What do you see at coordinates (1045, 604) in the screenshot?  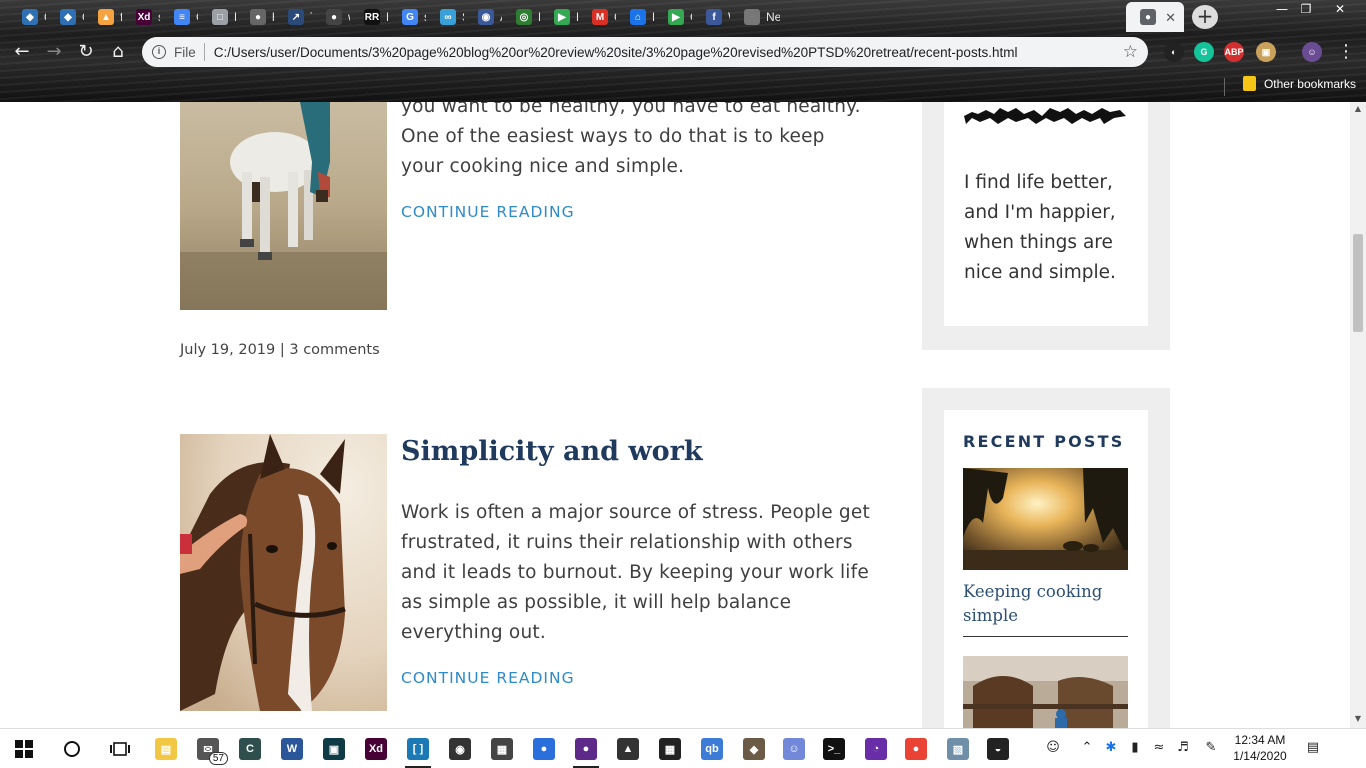 I see `recent-post-title: Keeping cooking simple` at bounding box center [1045, 604].